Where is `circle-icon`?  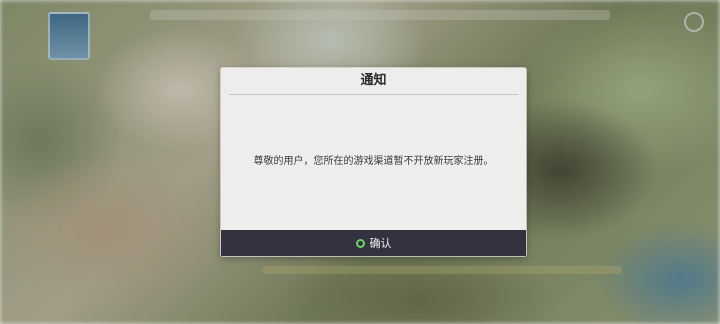
circle-icon is located at coordinates (360, 243).